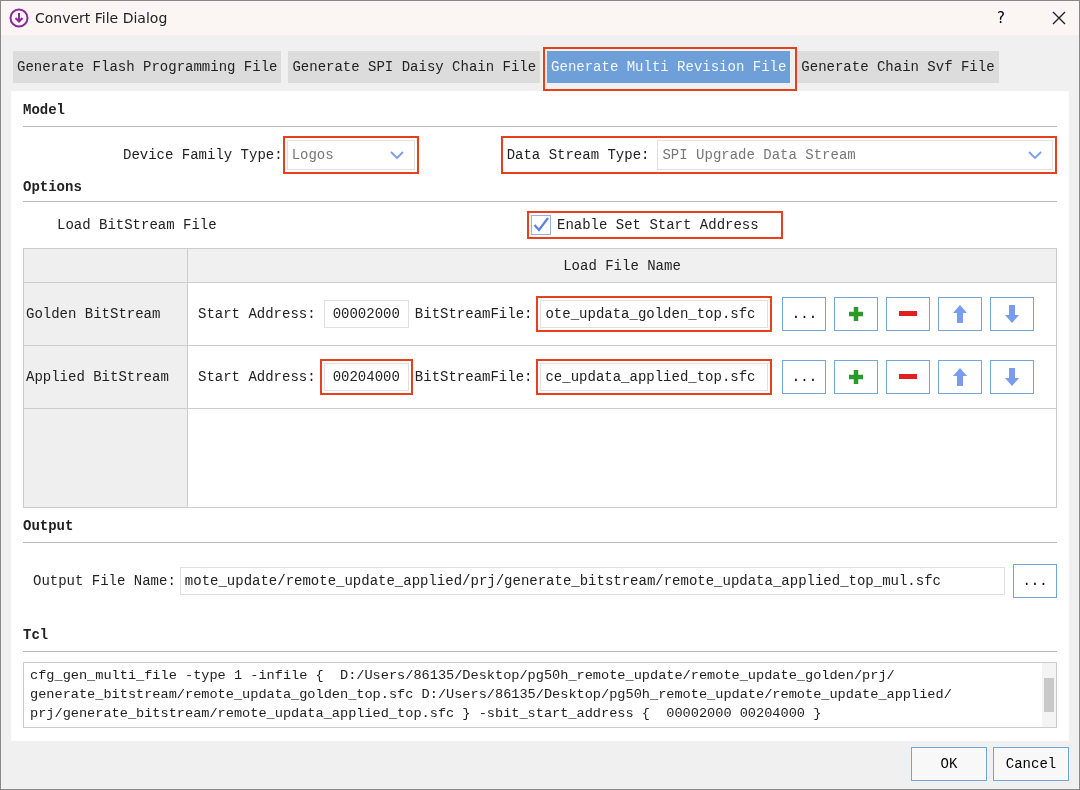 This screenshot has height=790, width=1080. What do you see at coordinates (106, 314) in the screenshot?
I see `row-header: Golden BitStream` at bounding box center [106, 314].